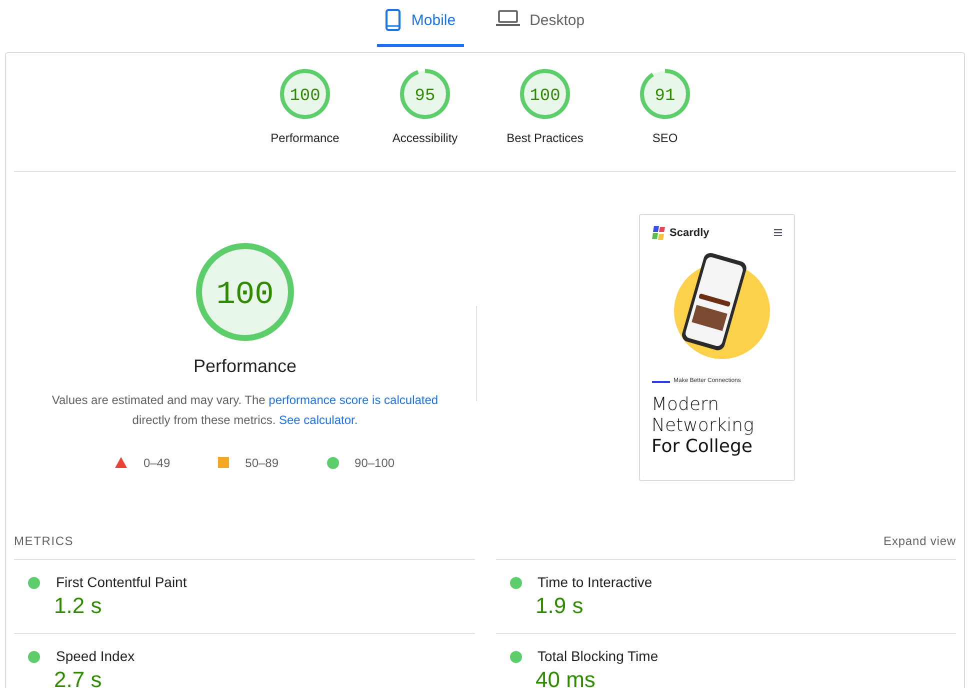 This screenshot has height=688, width=970. I want to click on link: See calculator., so click(318, 419).